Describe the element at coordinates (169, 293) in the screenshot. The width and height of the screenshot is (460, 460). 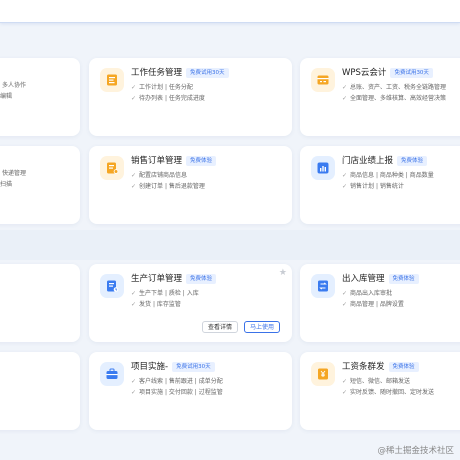
I see `card-feature-line: 生产下单 | 质检 | 入库` at that location.